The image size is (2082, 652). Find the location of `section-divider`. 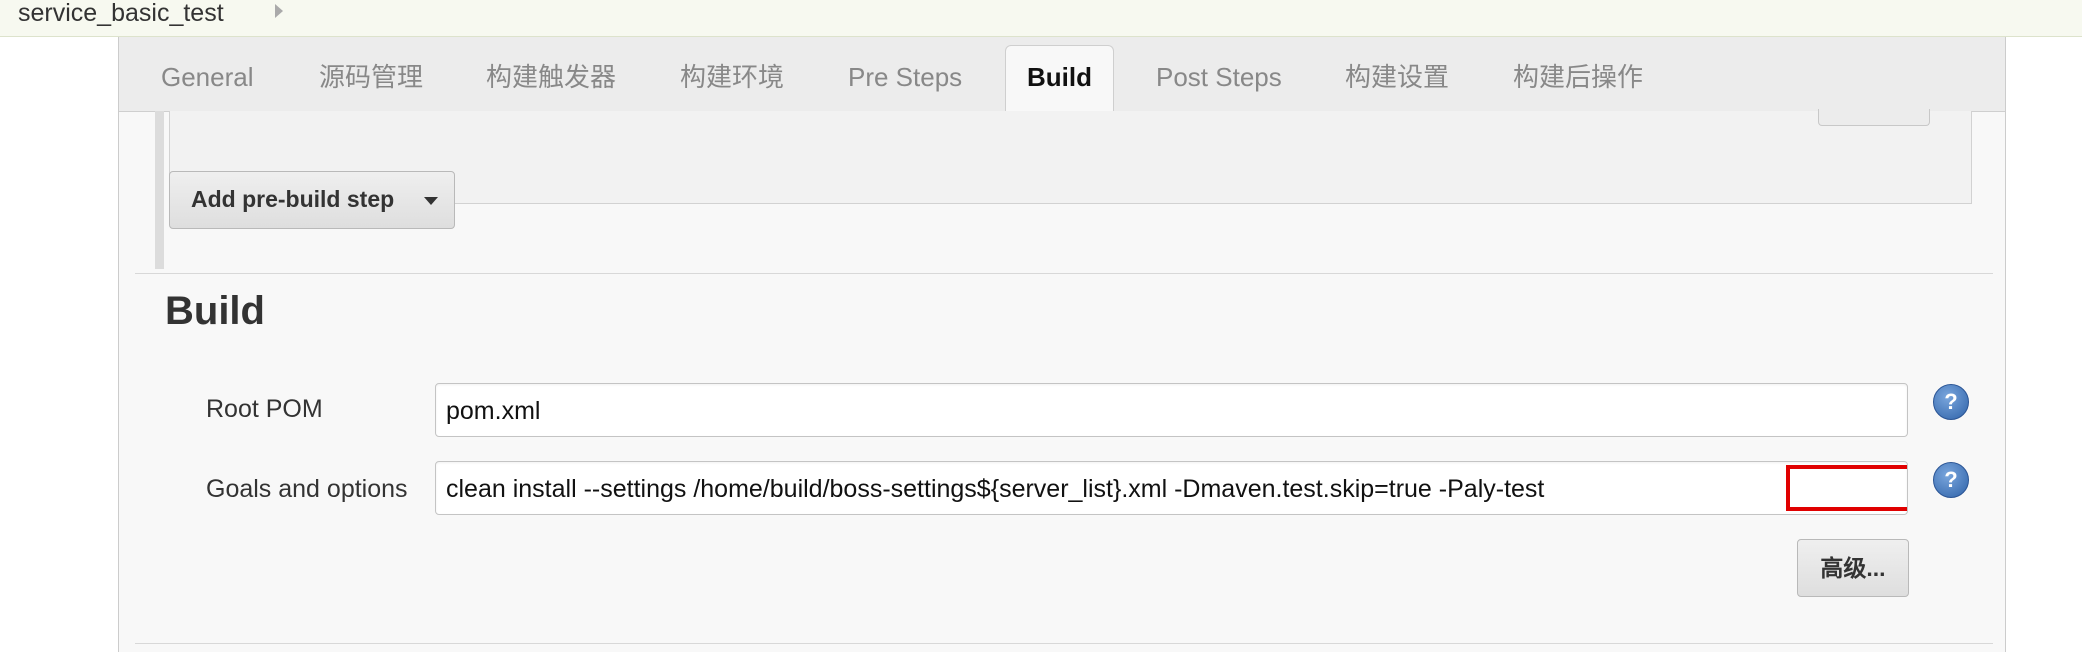

section-divider is located at coordinates (1064, 273).